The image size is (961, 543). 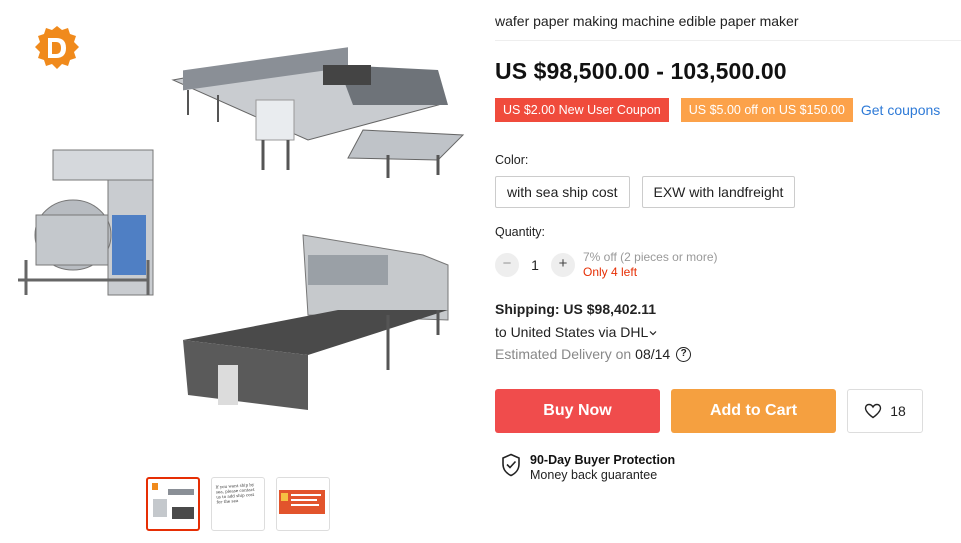 I want to click on heart-icon, so click(x=873, y=411).